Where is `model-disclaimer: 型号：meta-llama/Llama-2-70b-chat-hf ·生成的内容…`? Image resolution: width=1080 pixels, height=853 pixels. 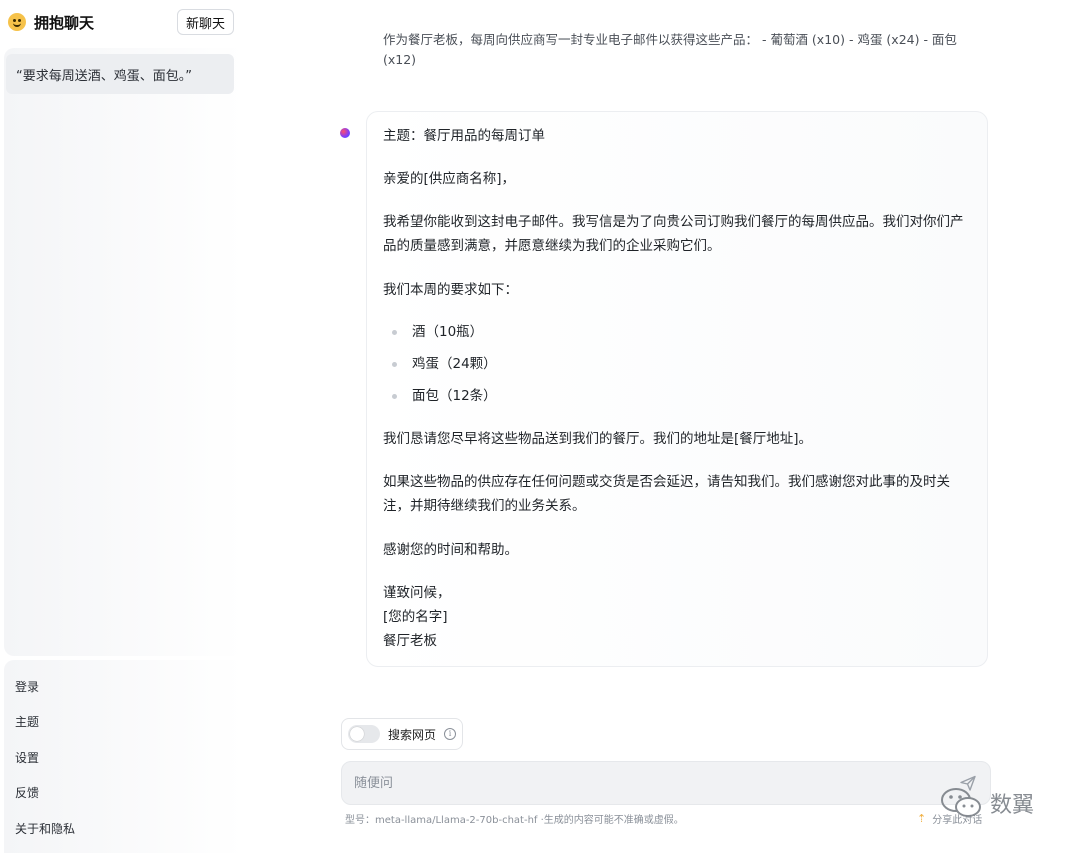 model-disclaimer: 型号：meta-llama/Llama-2-70b-chat-hf ·生成的内容… is located at coordinates (514, 820).